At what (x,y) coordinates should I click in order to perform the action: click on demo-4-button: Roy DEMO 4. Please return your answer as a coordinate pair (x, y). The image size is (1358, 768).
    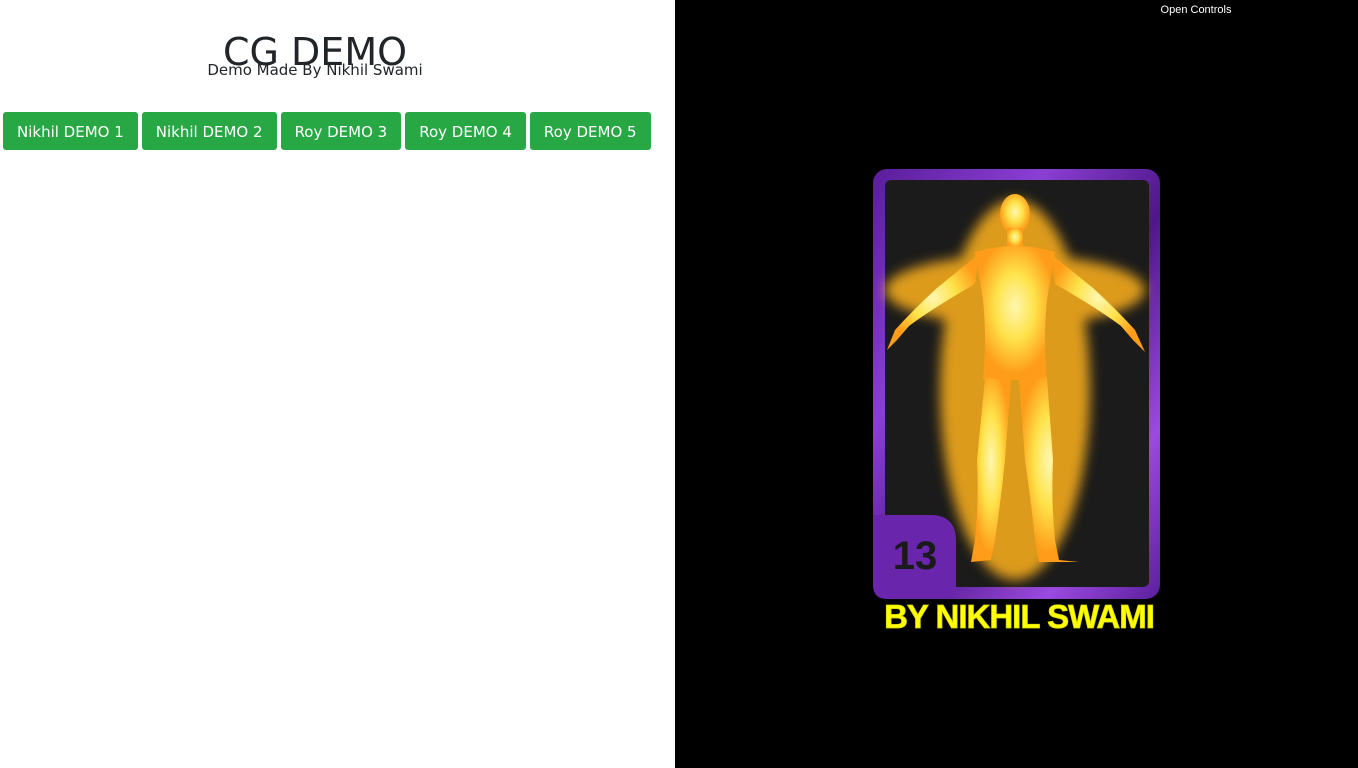
    Looking at the image, I should click on (465, 131).